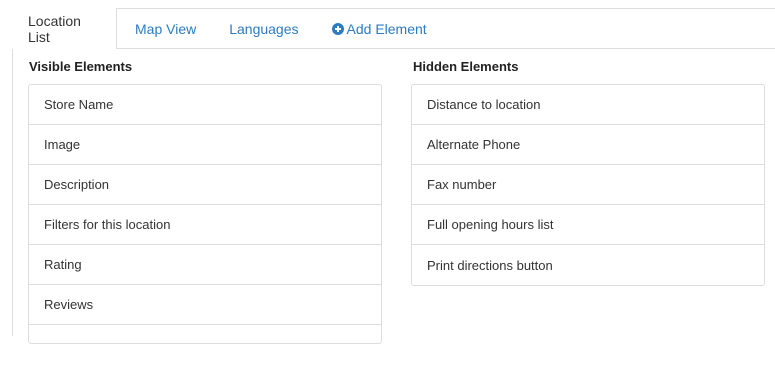  What do you see at coordinates (490, 265) in the screenshot?
I see `list-item-label: Print directions button` at bounding box center [490, 265].